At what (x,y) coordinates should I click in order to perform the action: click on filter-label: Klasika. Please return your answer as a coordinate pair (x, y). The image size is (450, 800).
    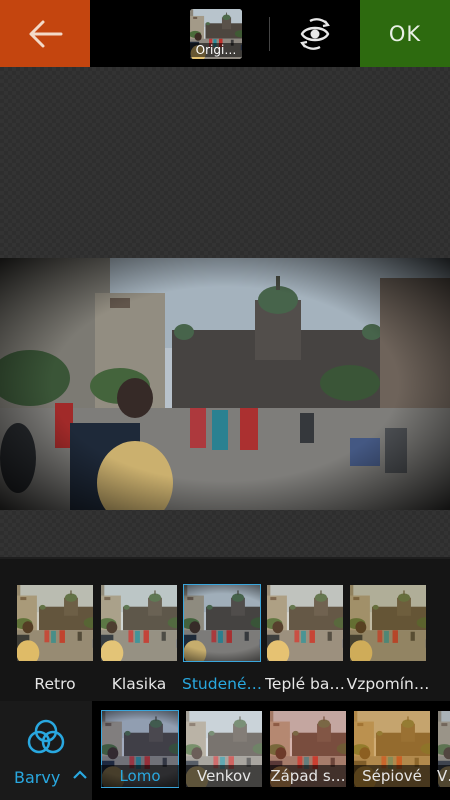
    Looking at the image, I should click on (139, 684).